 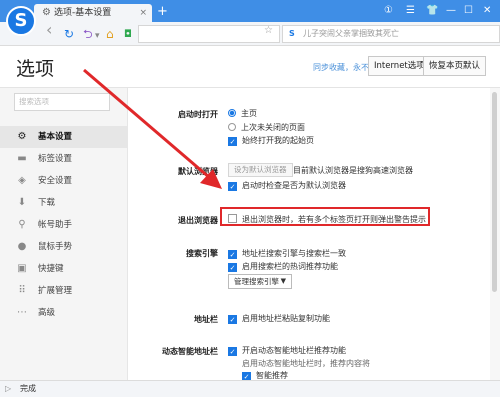 I want to click on default-browser-label: 默认浏览器, so click(x=198, y=171).